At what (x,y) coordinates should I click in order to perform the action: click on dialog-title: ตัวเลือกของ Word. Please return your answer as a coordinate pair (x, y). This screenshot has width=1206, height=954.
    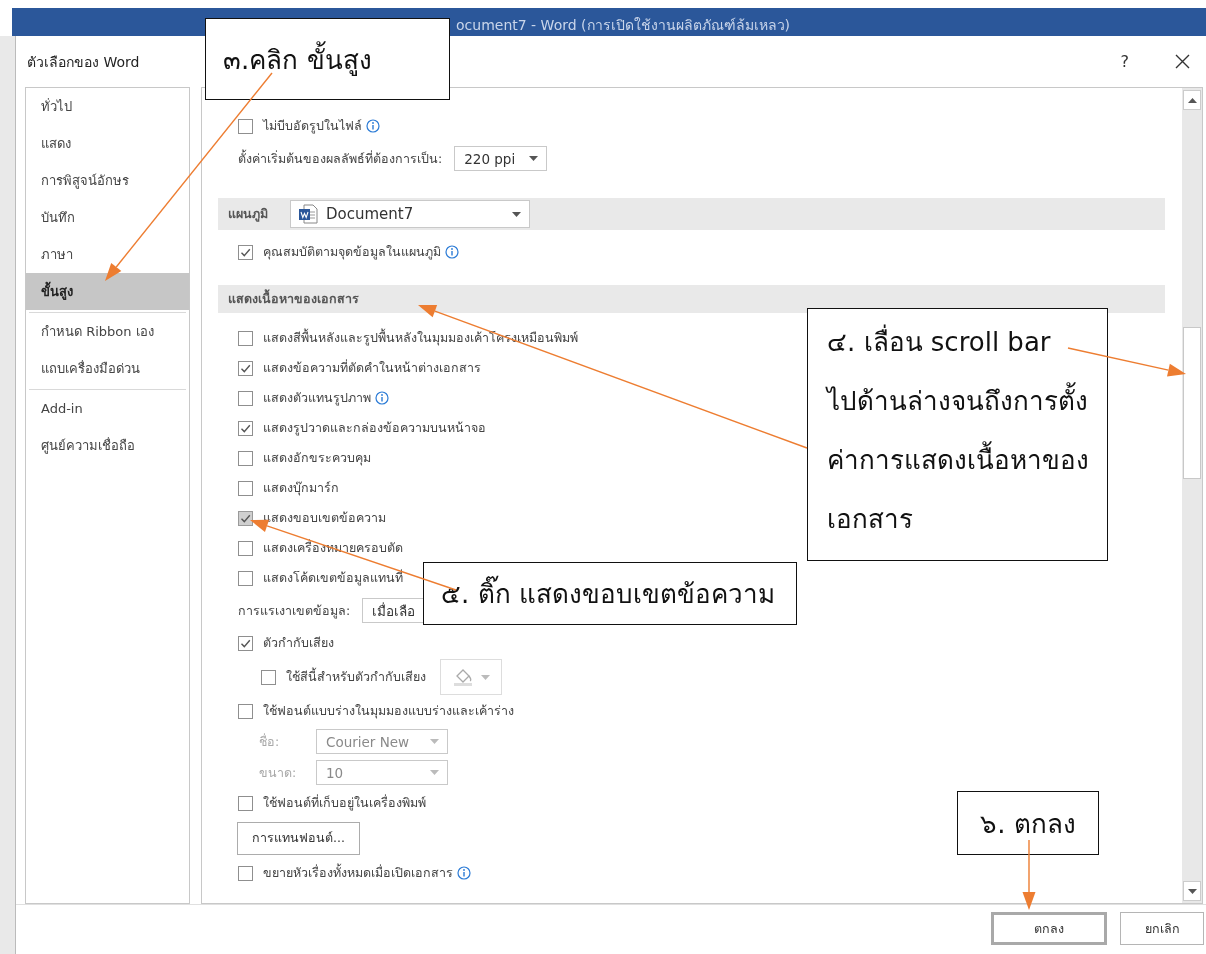
    Looking at the image, I should click on (83, 62).